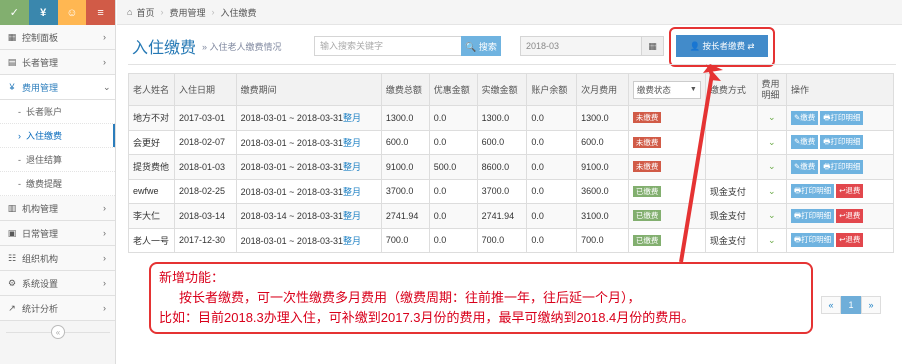  What do you see at coordinates (696, 168) in the screenshot?
I see `arrow-shaft` at bounding box center [696, 168].